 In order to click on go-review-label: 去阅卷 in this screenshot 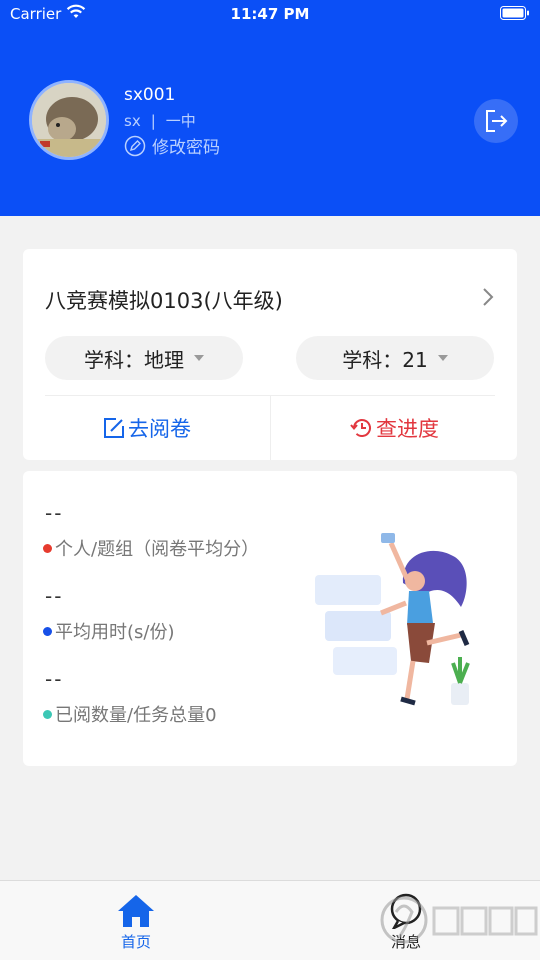, I will do `click(159, 429)`.